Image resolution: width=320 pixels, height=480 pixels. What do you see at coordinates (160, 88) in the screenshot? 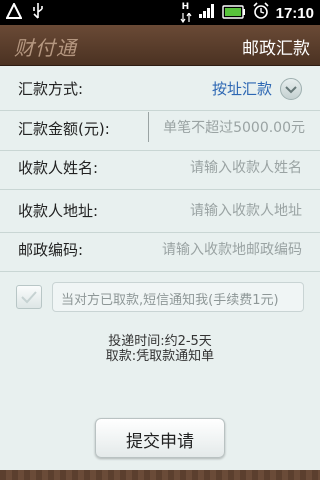
I see `remit-method-row: 汇款方式: 按址汇款` at bounding box center [160, 88].